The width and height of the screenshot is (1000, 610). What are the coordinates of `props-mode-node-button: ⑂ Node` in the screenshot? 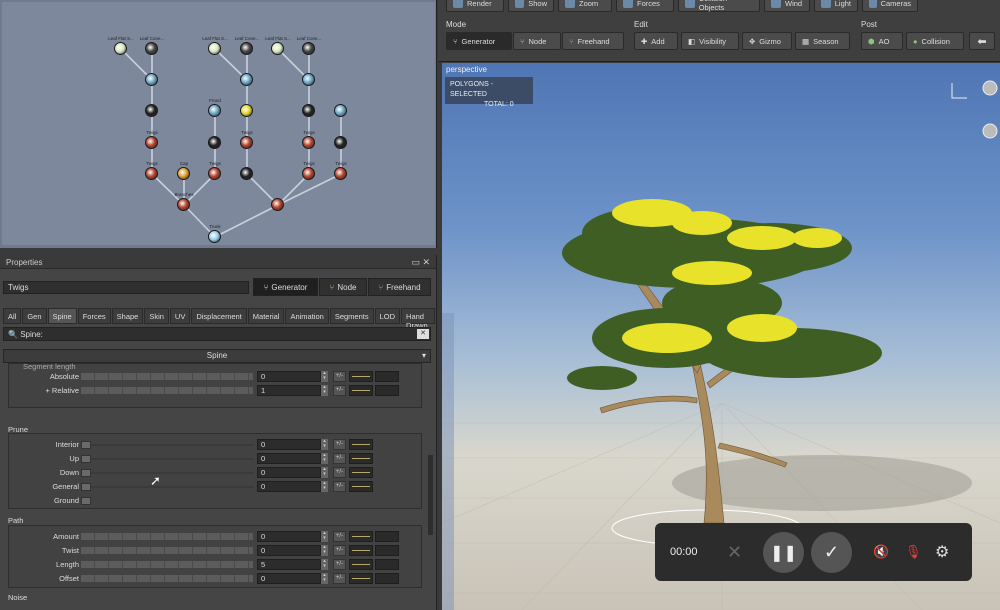 It's located at (343, 287).